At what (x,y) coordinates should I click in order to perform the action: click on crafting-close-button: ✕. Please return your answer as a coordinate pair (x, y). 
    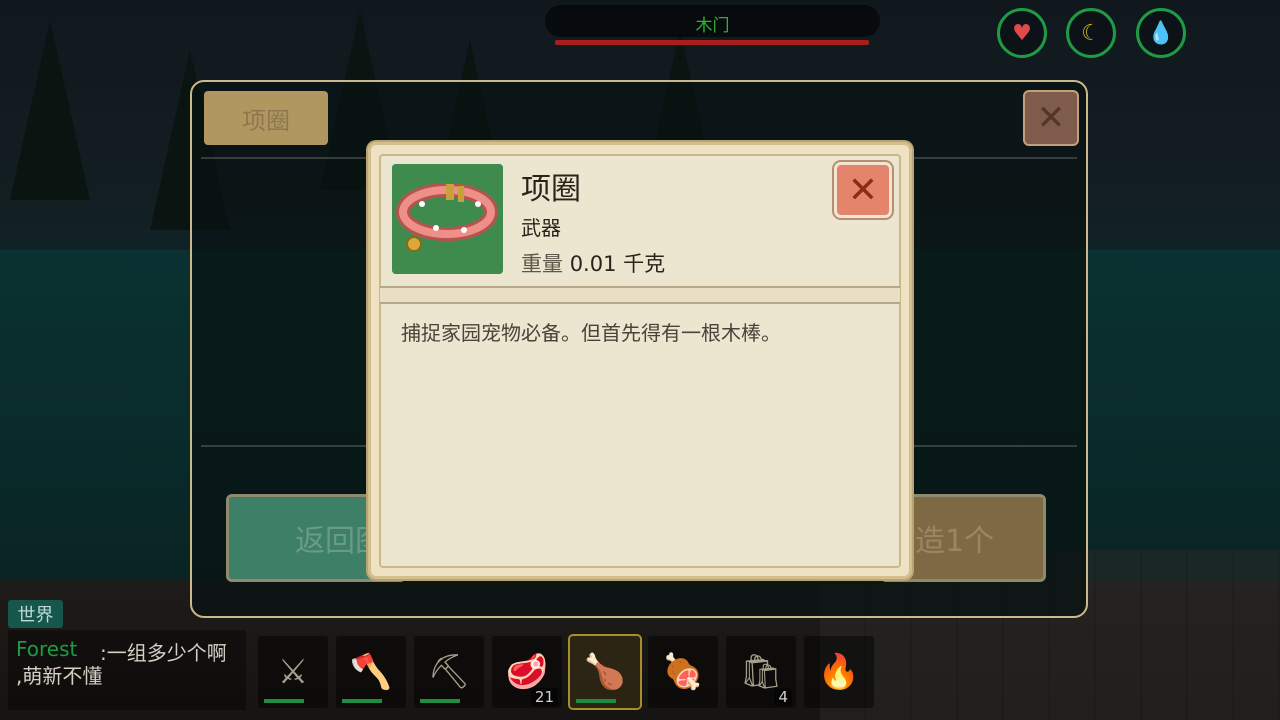
    Looking at the image, I should click on (1051, 118).